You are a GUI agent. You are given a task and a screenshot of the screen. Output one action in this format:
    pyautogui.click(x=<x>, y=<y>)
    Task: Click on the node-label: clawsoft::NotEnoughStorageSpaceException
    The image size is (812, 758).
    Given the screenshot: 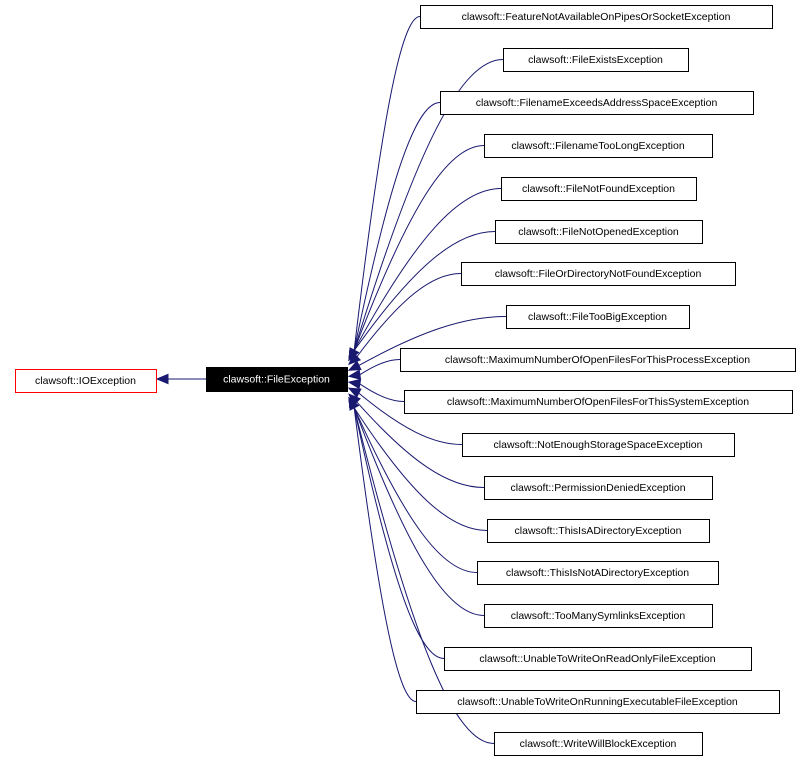 What is the action you would take?
    pyautogui.click(x=598, y=445)
    